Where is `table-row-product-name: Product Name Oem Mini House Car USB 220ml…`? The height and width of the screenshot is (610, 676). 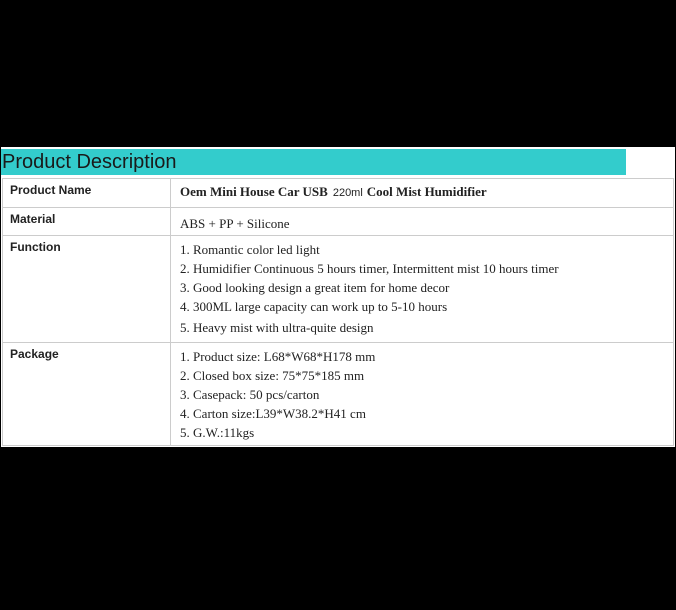 table-row-product-name: Product Name Oem Mini House Car USB 220ml… is located at coordinates (338, 193).